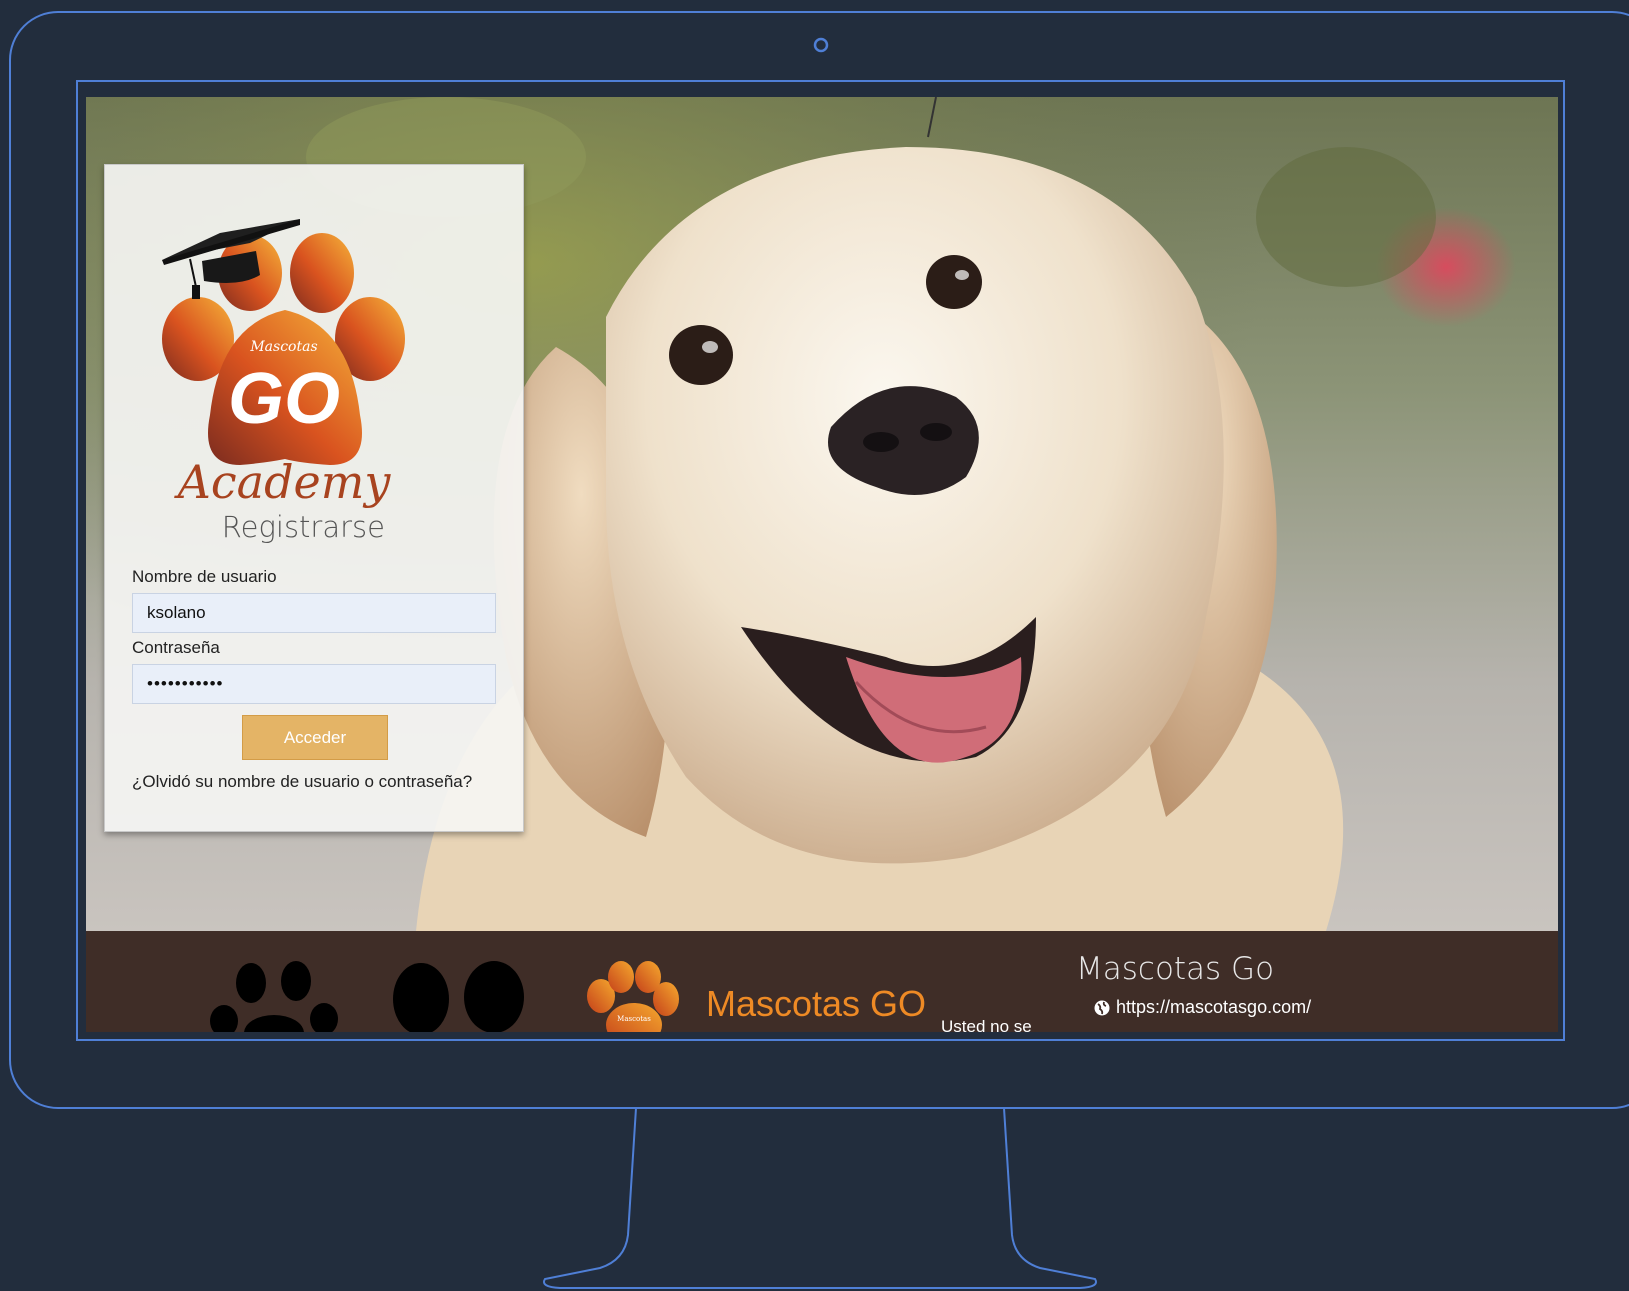 The image size is (1629, 1291). Describe the element at coordinates (634, 1019) in the screenshot. I see `mini-logo-text: Mascotas` at that location.